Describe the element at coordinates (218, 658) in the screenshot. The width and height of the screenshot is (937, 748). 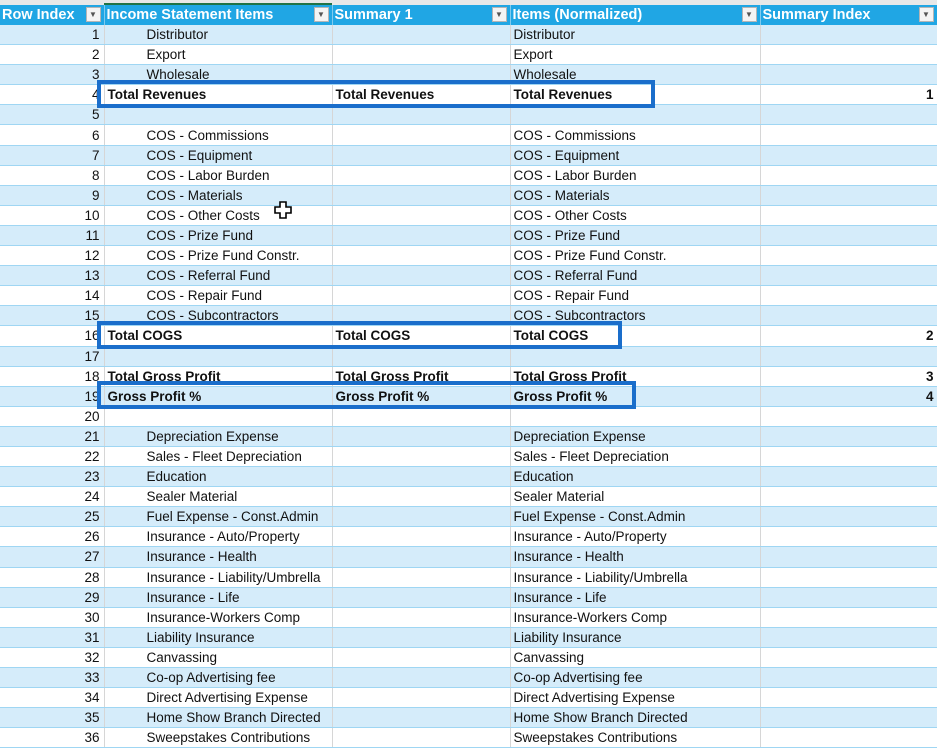
I see `income-statement-item-cell: Canvassing` at that location.